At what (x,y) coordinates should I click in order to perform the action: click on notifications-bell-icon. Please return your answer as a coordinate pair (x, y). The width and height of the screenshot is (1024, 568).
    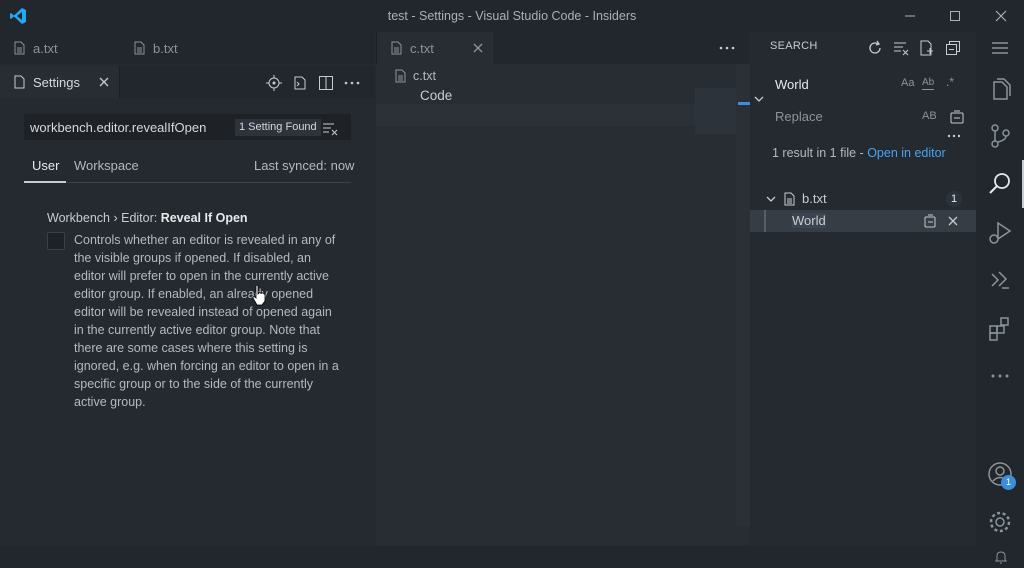
    Looking at the image, I should click on (1001, 557).